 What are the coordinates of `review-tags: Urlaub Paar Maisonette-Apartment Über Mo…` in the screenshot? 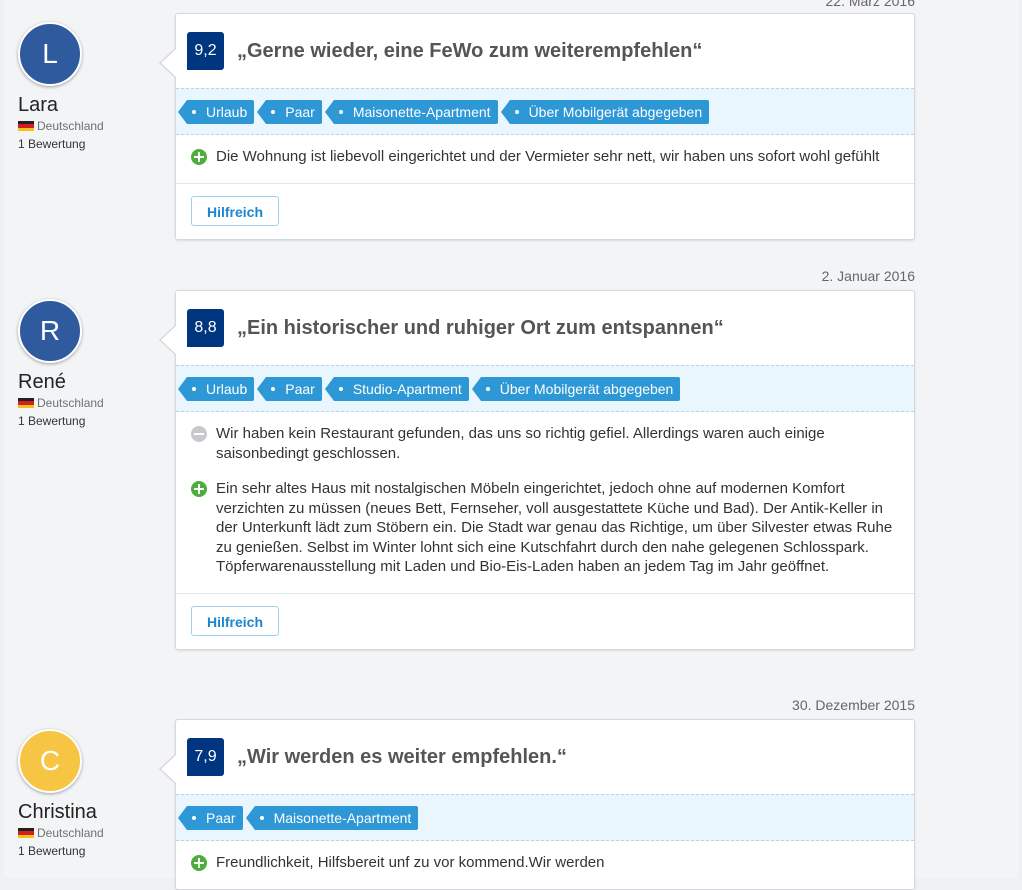 It's located at (545, 111).